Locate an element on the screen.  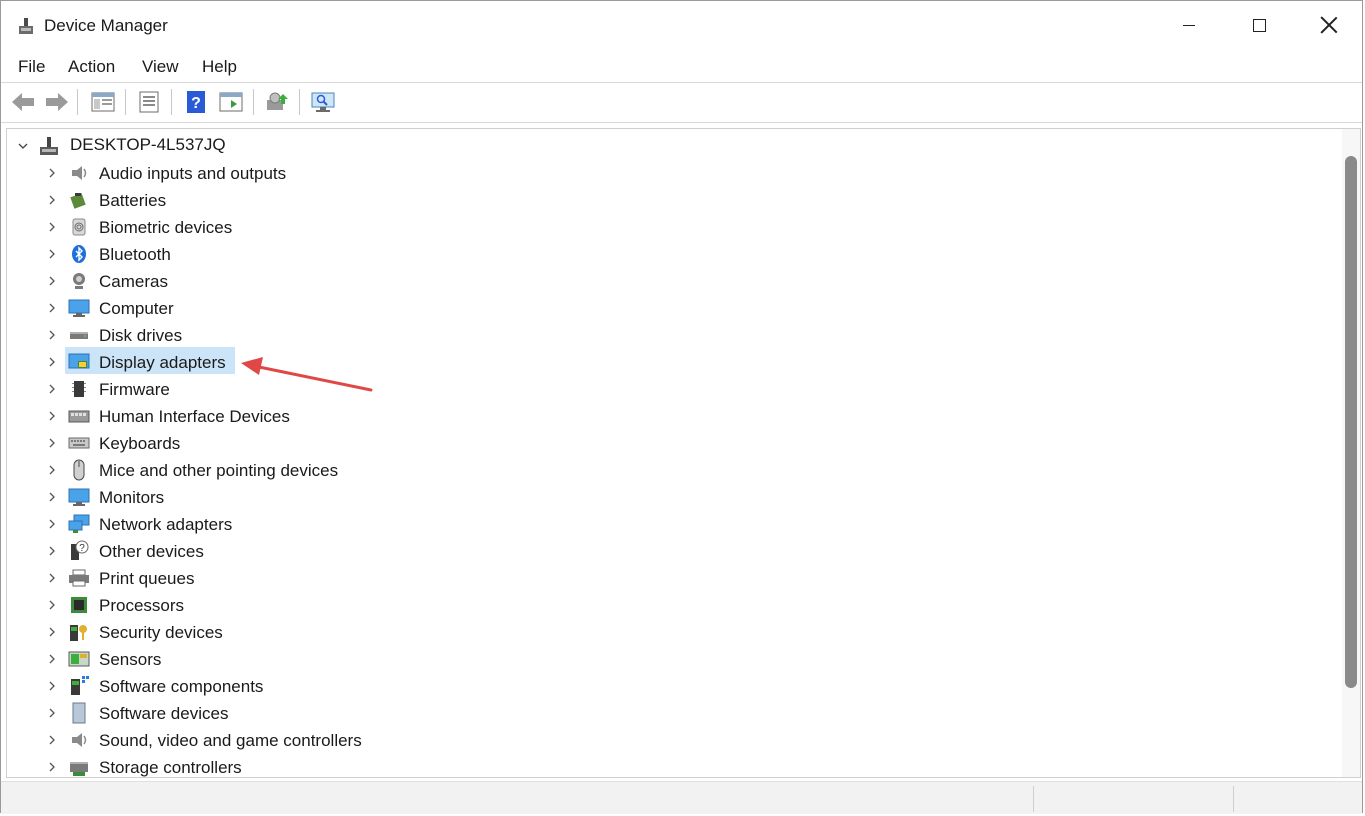
properties-button is located at coordinates (149, 102).